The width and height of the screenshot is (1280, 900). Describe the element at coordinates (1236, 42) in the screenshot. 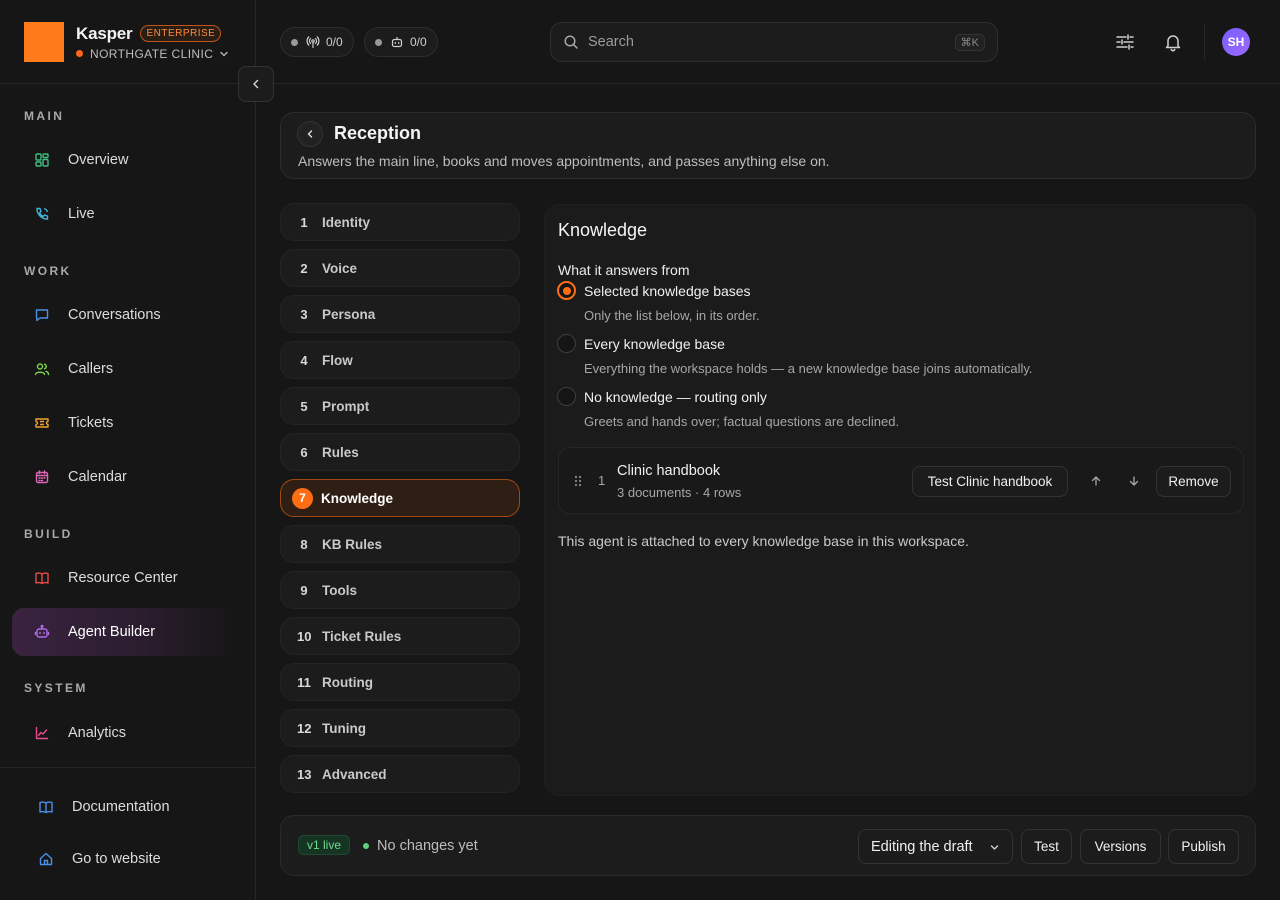

I see `avatar: SH` at that location.